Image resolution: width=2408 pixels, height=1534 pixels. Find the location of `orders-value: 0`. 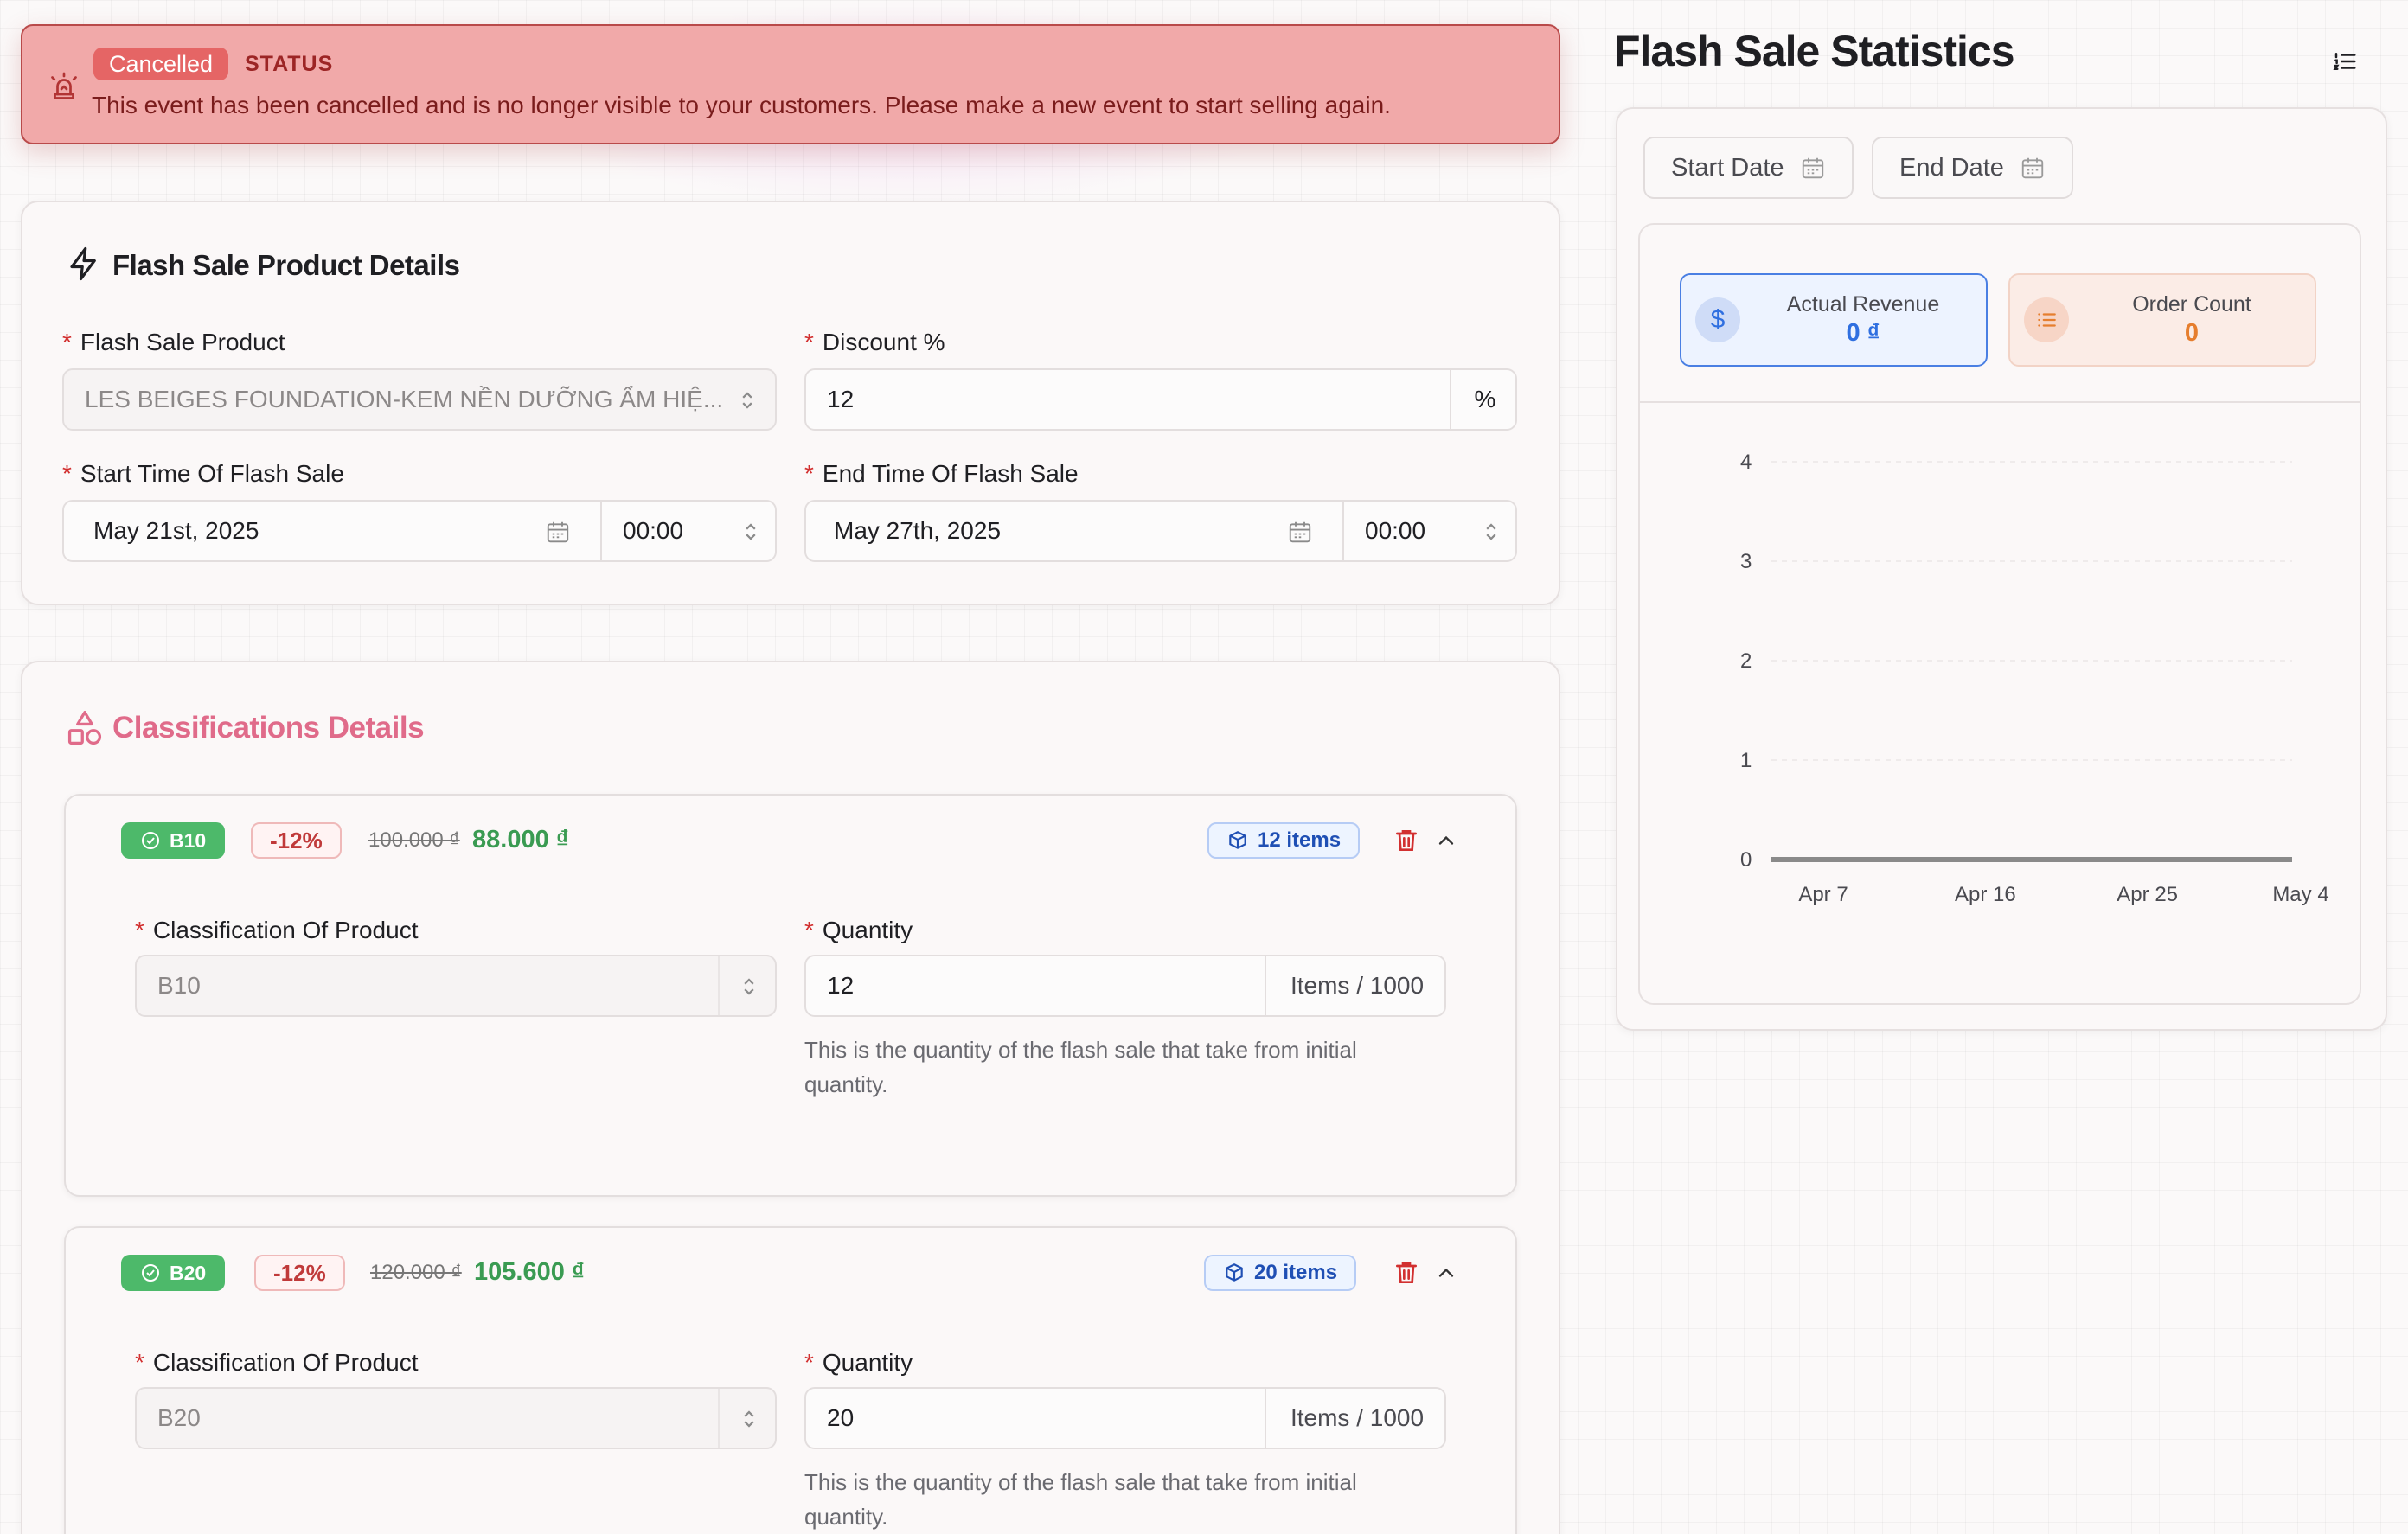

orders-value: 0 is located at coordinates (2192, 333).